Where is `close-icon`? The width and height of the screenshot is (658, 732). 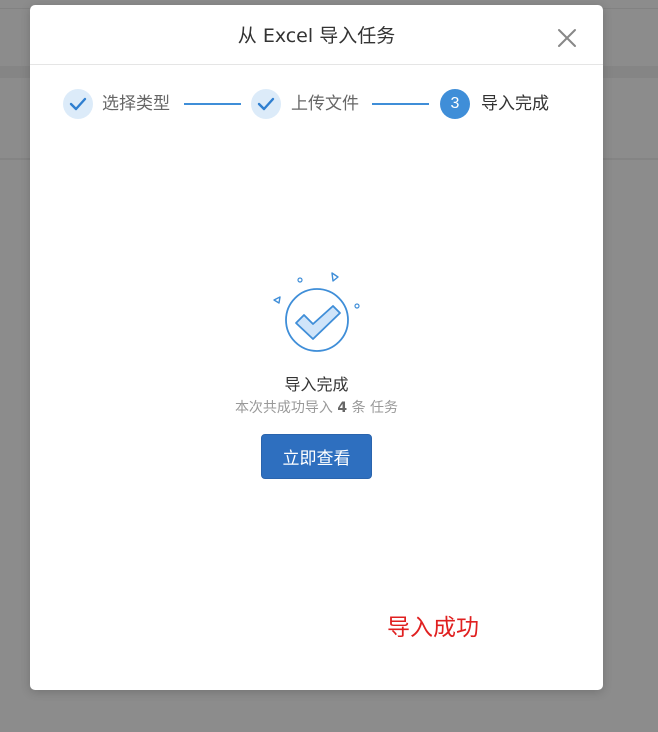 close-icon is located at coordinates (567, 38).